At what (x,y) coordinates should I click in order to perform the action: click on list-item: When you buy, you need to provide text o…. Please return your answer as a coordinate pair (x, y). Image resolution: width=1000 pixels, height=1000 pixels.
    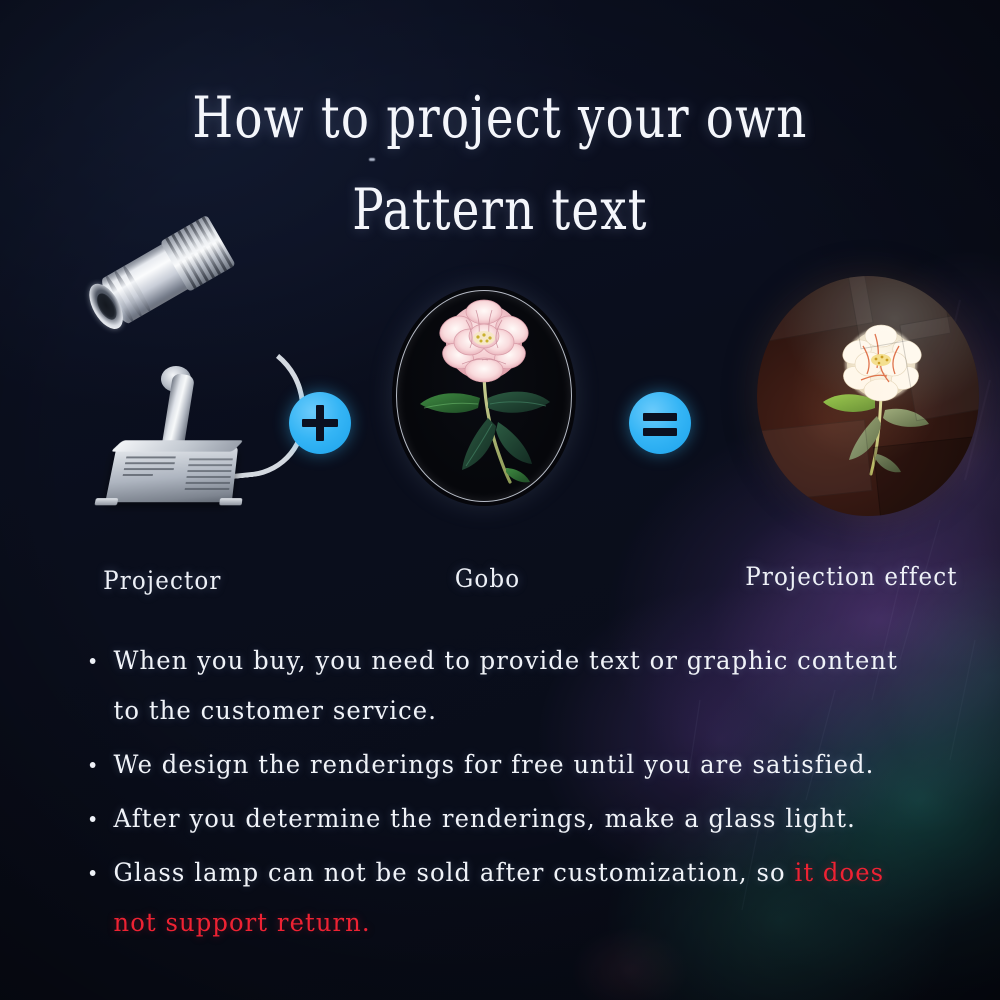
    Looking at the image, I should click on (504, 686).